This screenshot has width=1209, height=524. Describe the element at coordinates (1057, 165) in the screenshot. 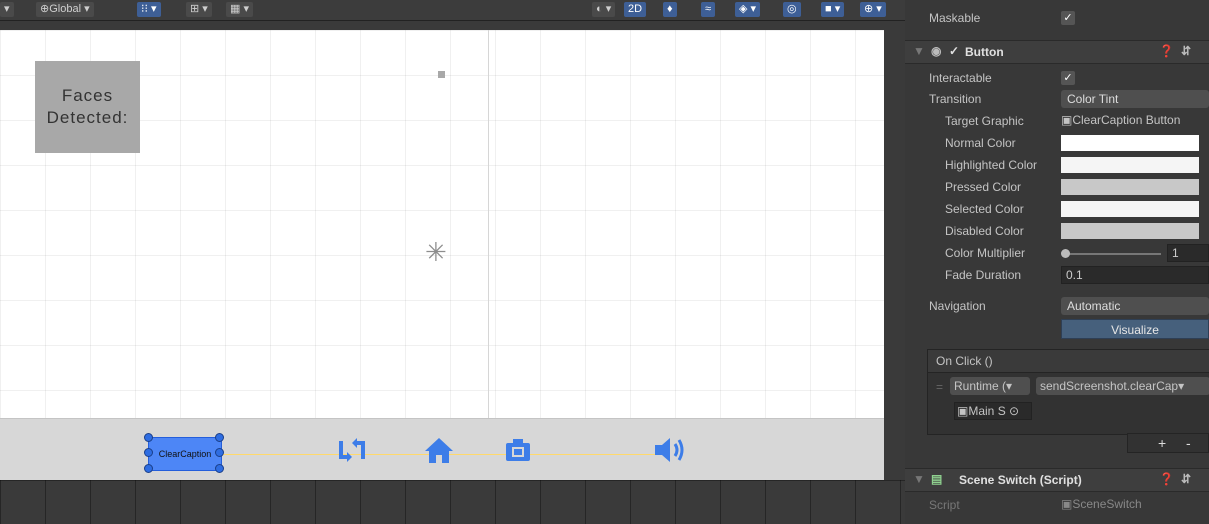

I see `highlighted-color-row: Highlighted Color` at that location.